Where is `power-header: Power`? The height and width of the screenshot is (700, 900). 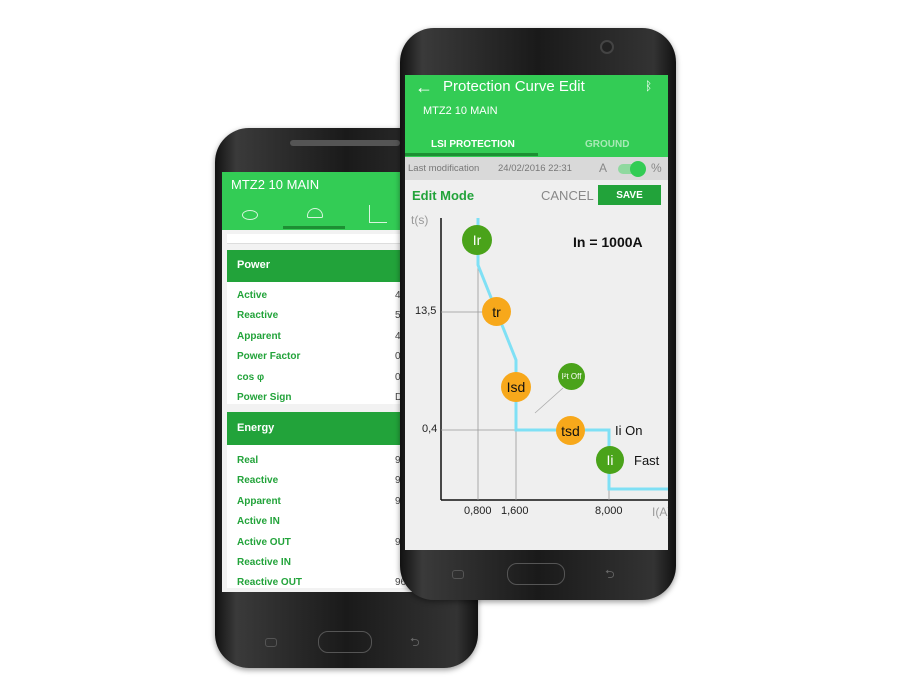 power-header: Power is located at coordinates (319, 266).